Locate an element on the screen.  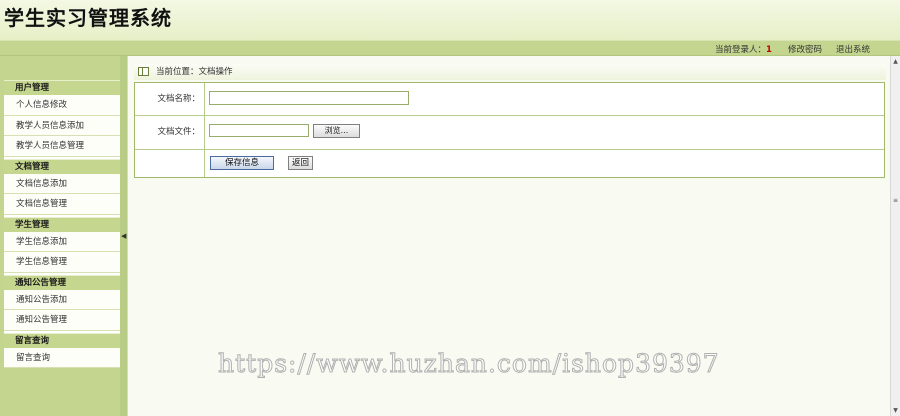
menu-item-student-add: 学生信息添加 is located at coordinates (62, 241).